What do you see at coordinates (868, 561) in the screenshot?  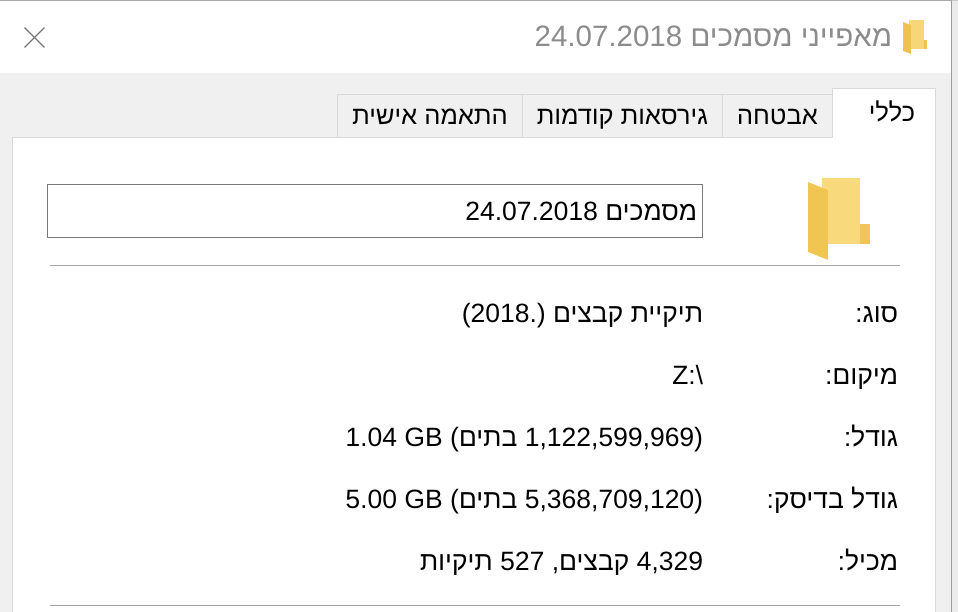 I see `property-label: מכיל:` at bounding box center [868, 561].